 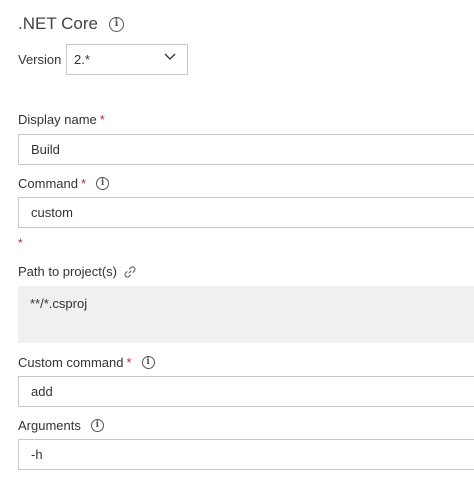 What do you see at coordinates (246, 391) in the screenshot?
I see `custom-command-input: add` at bounding box center [246, 391].